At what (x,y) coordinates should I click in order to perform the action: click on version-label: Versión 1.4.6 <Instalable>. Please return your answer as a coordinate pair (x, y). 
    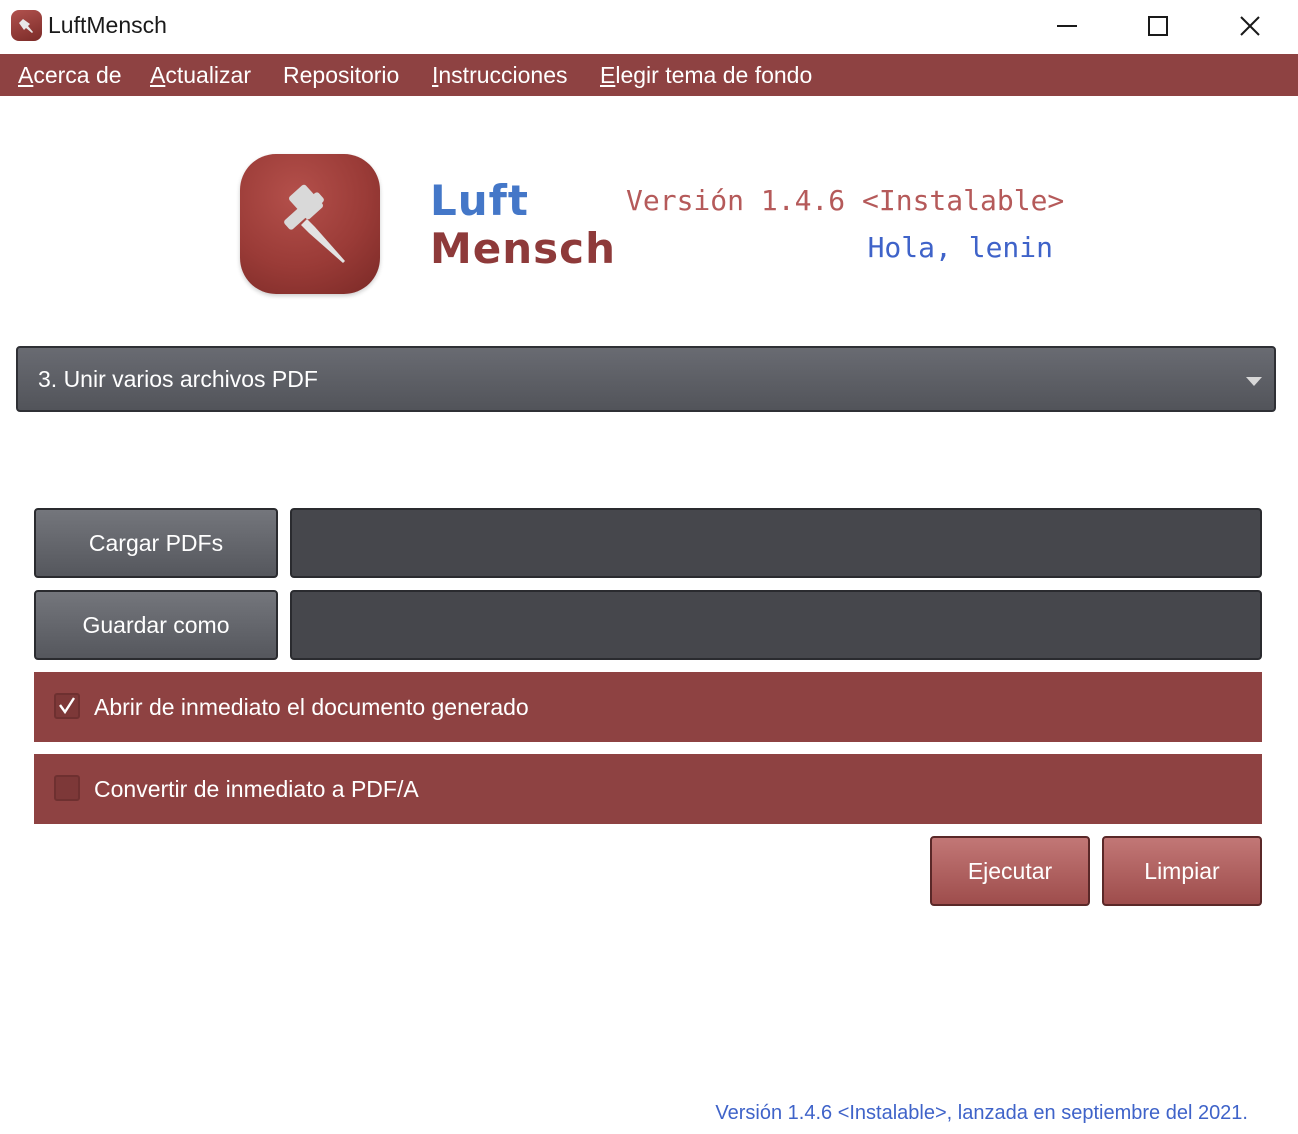
    Looking at the image, I should click on (845, 200).